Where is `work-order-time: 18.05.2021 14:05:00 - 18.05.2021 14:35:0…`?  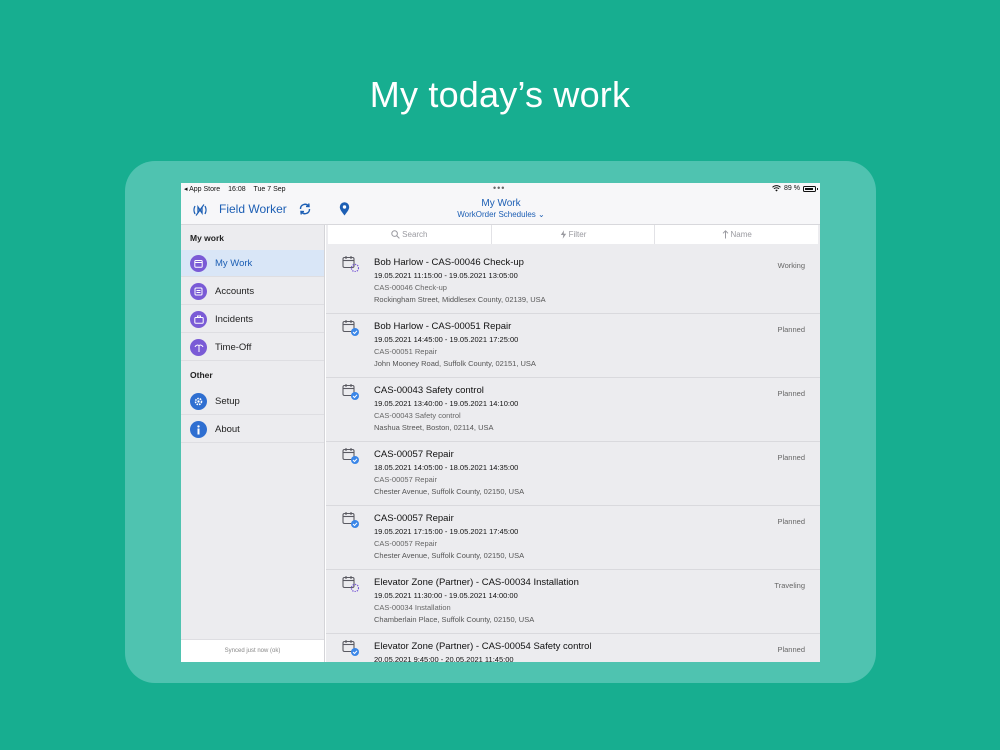
work-order-time: 18.05.2021 14:05:00 - 18.05.2021 14:35:0… is located at coordinates (446, 467).